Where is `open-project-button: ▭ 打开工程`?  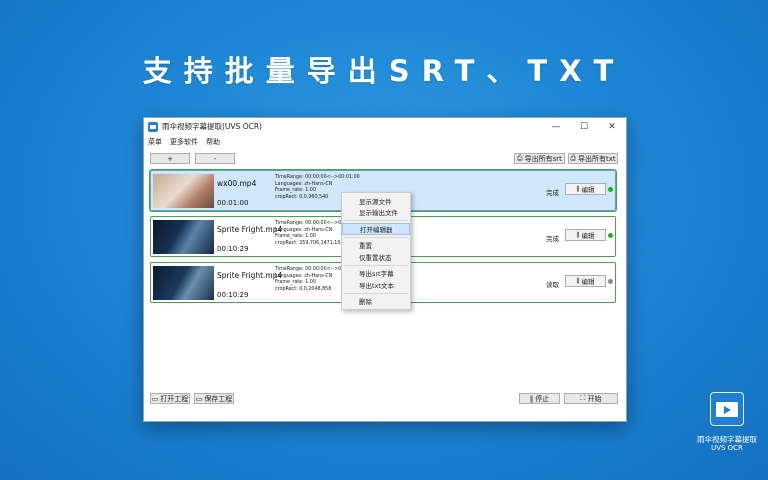
open-project-button: ▭ 打开工程 is located at coordinates (170, 398).